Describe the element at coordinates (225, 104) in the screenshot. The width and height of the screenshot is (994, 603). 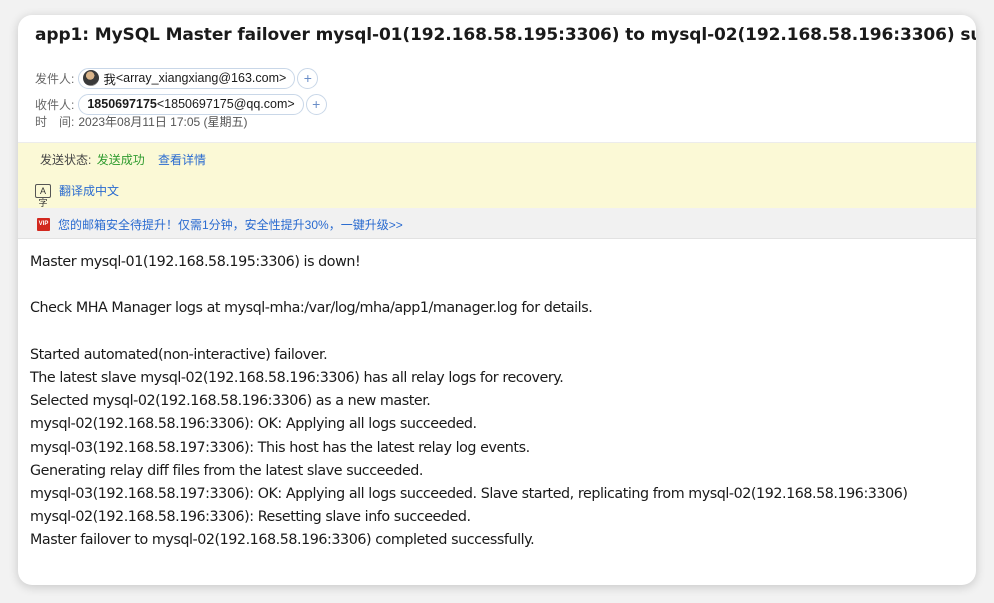
I see `recipient-address: <1850697175@qq.com>` at that location.